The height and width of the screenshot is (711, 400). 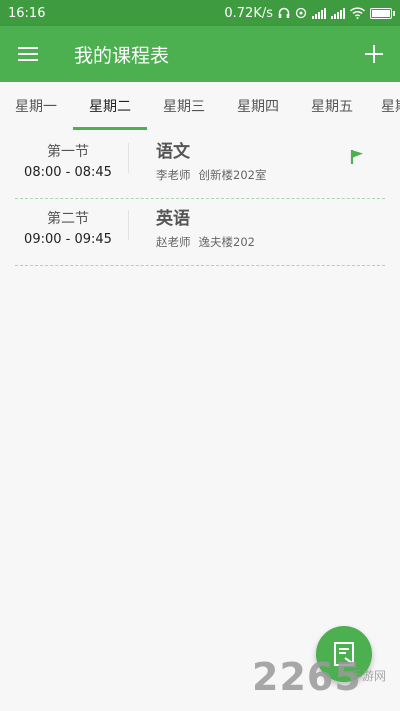 What do you see at coordinates (384, 106) in the screenshot?
I see `tab-saturday: 星期六` at bounding box center [384, 106].